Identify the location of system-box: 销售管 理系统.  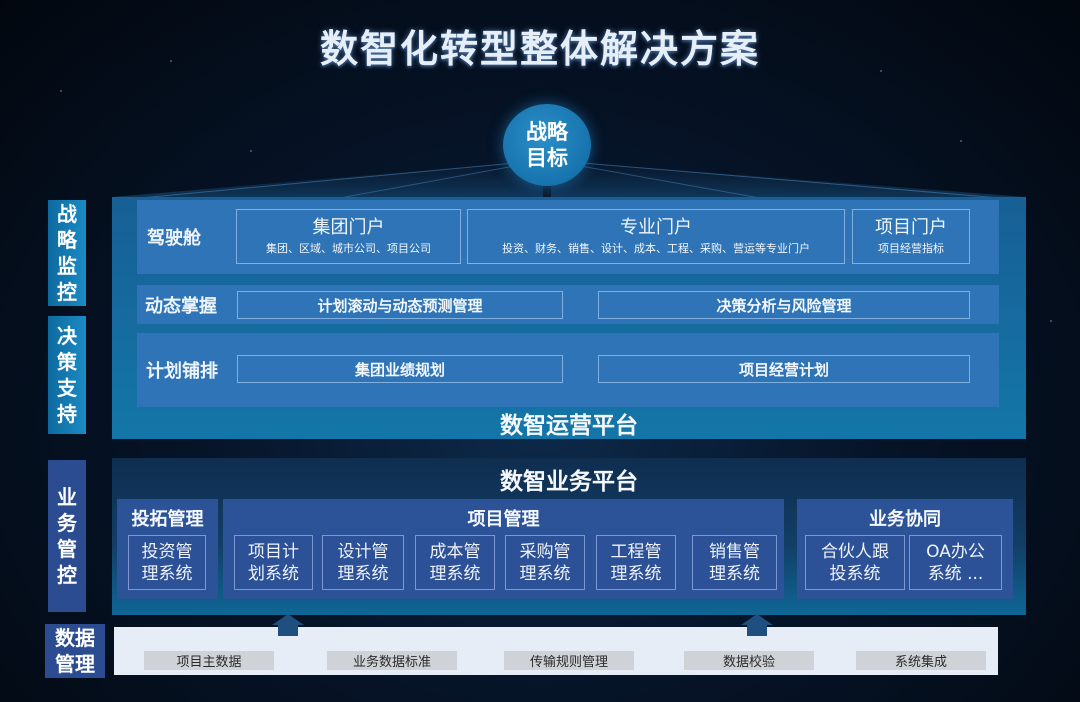
(734, 562).